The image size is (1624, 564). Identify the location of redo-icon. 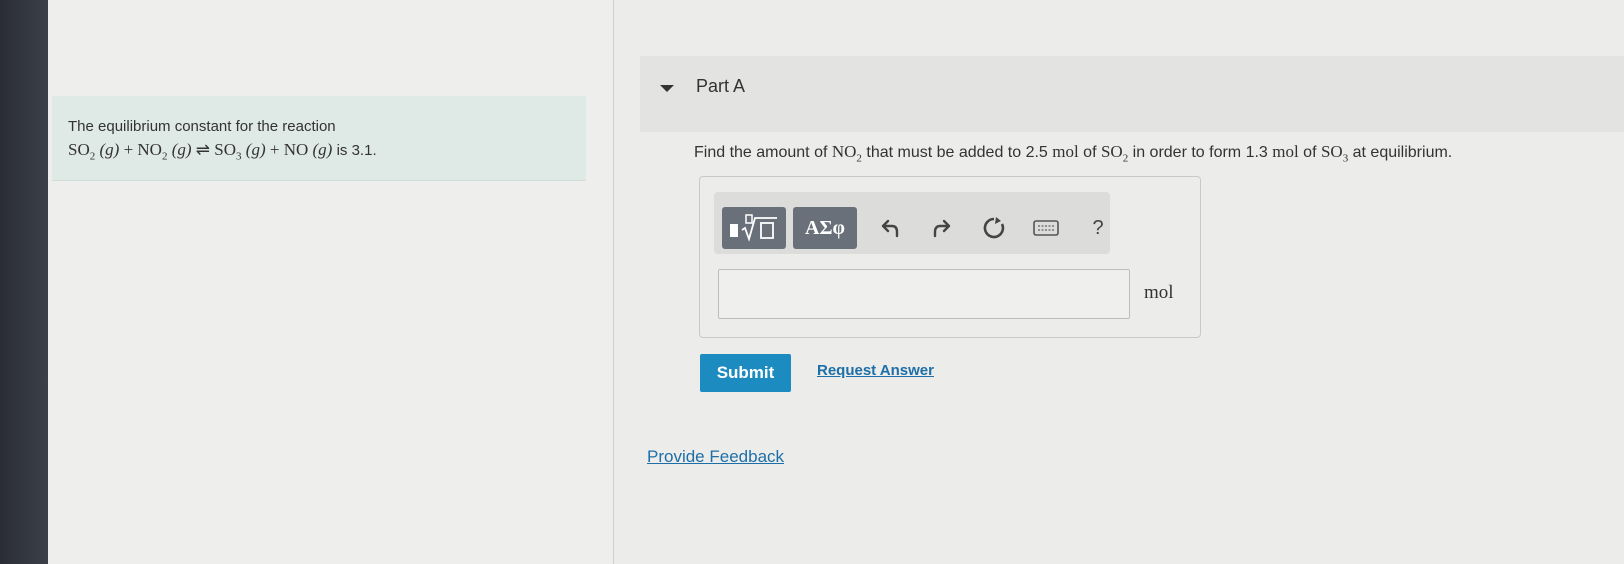
(942, 228).